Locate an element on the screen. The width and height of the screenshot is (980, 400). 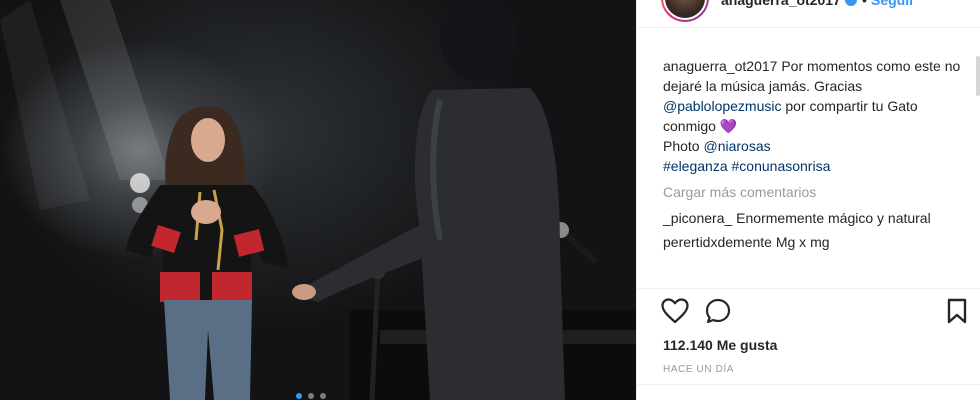
caption-photo-credit: Photo is located at coordinates (683, 146).